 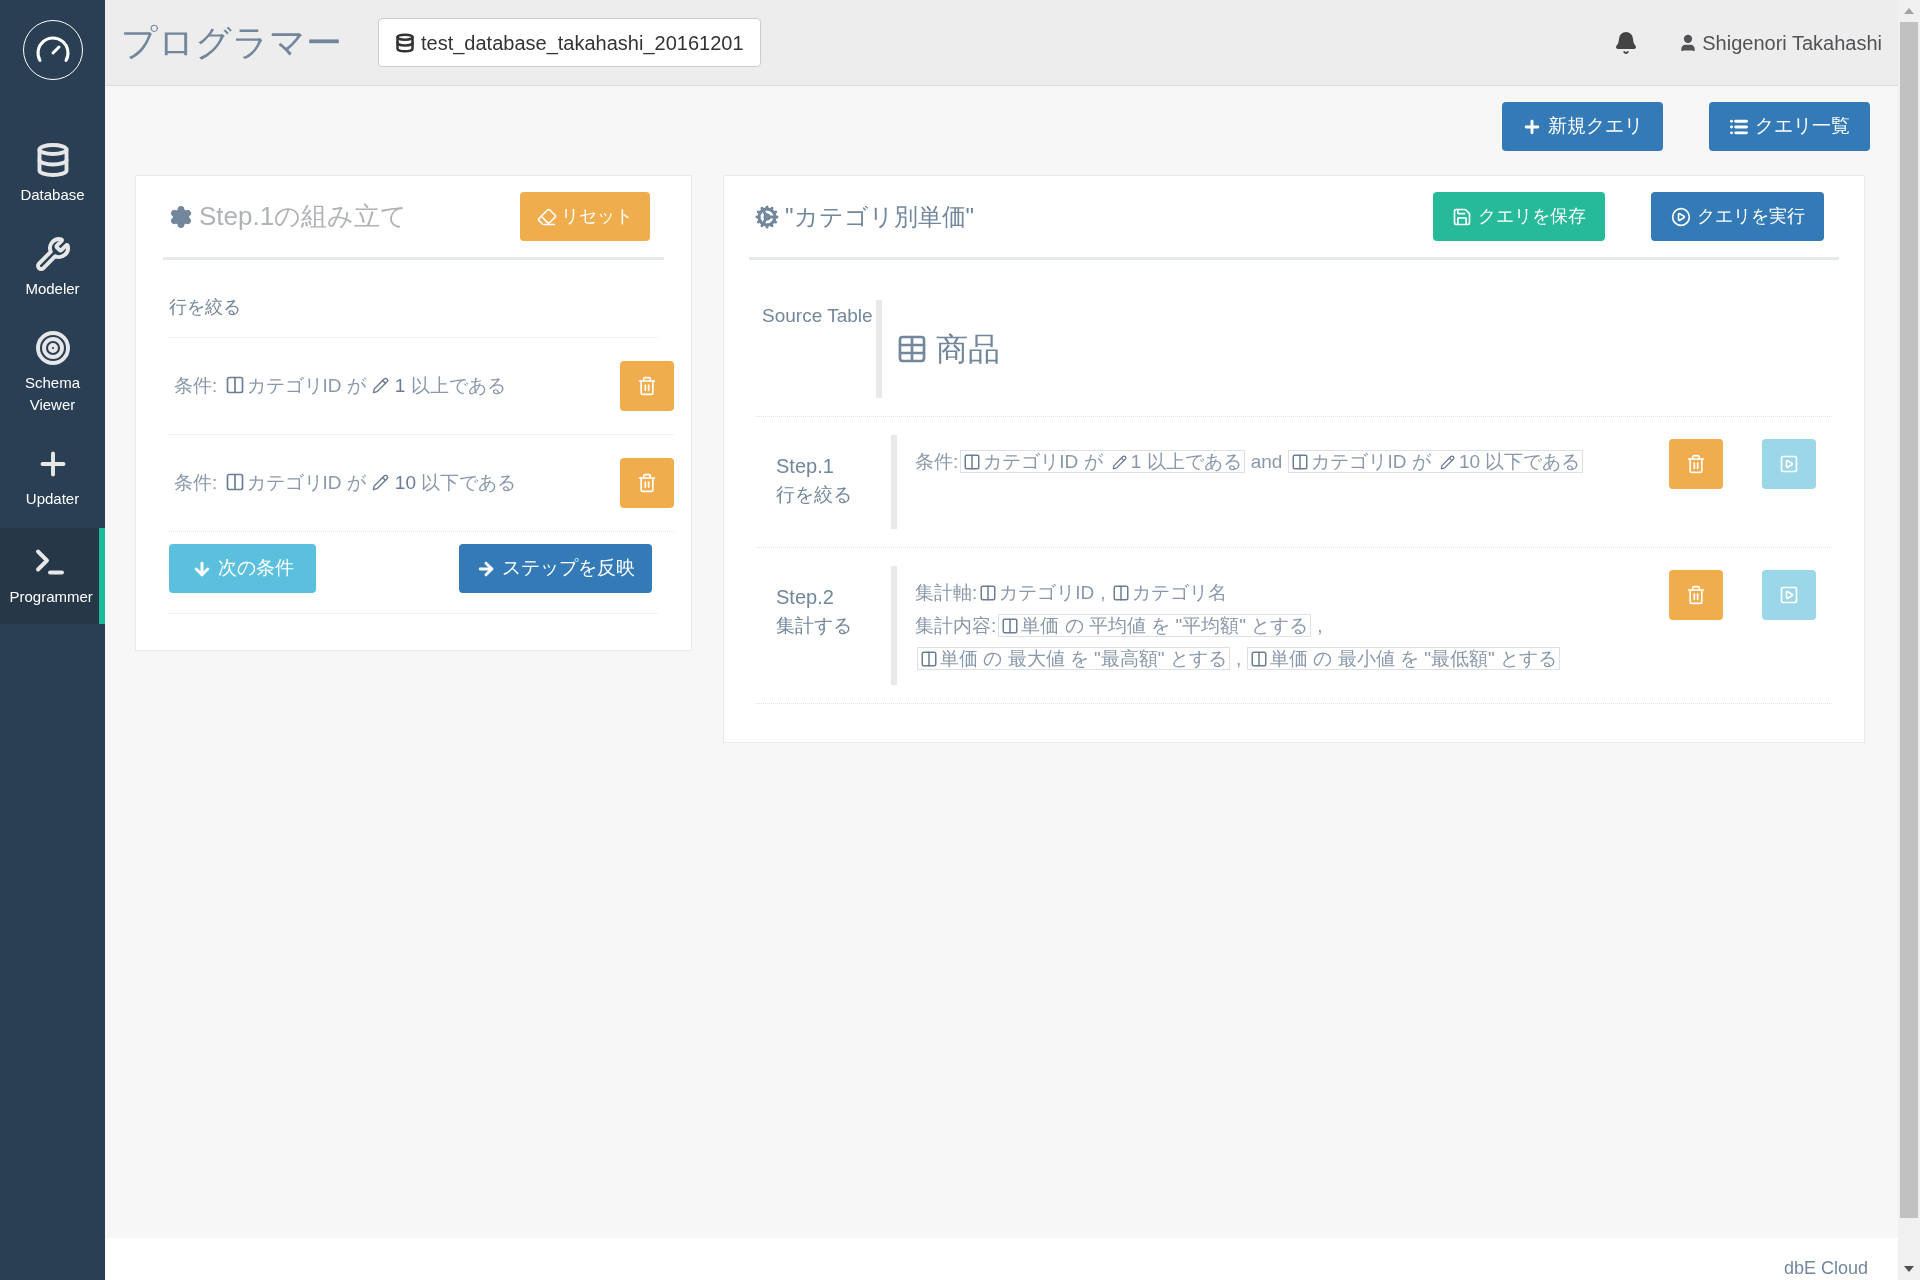 I want to click on database-selector: test_database_takahashi_20161201, so click(x=569, y=42).